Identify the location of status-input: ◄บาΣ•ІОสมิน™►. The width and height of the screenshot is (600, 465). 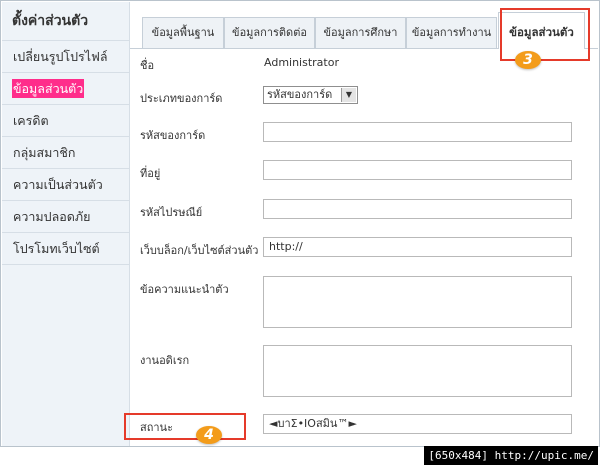
(417, 424).